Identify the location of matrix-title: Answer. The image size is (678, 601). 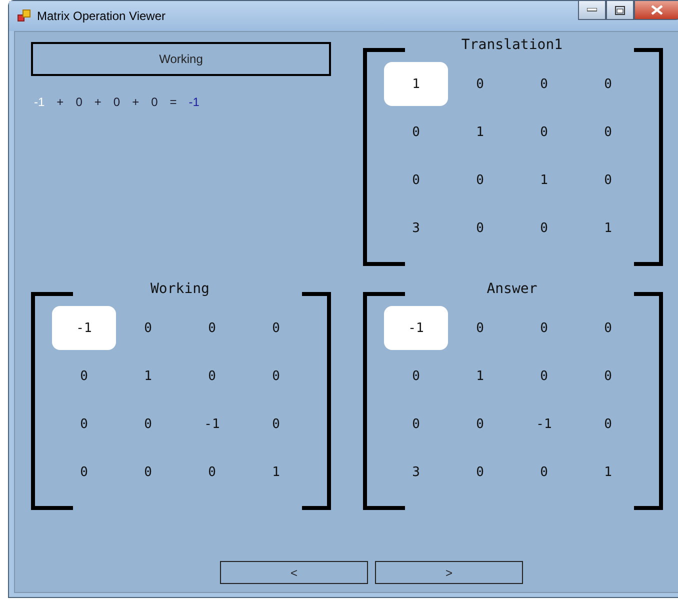
(512, 289).